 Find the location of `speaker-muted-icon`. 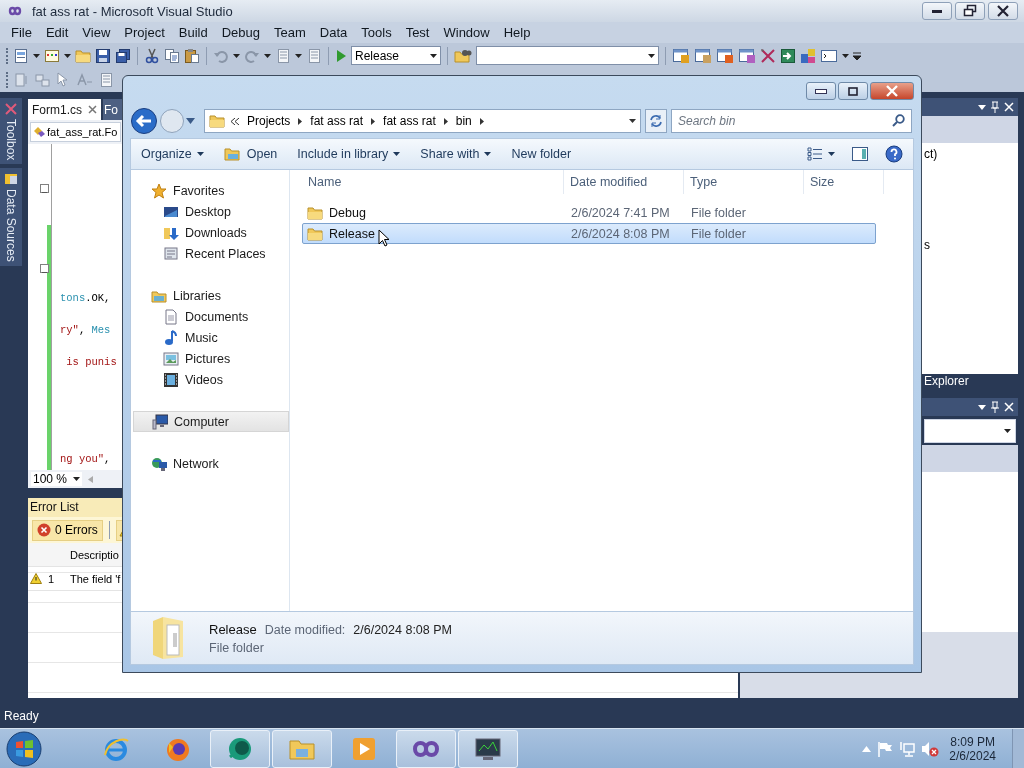

speaker-muted-icon is located at coordinates (930, 748).